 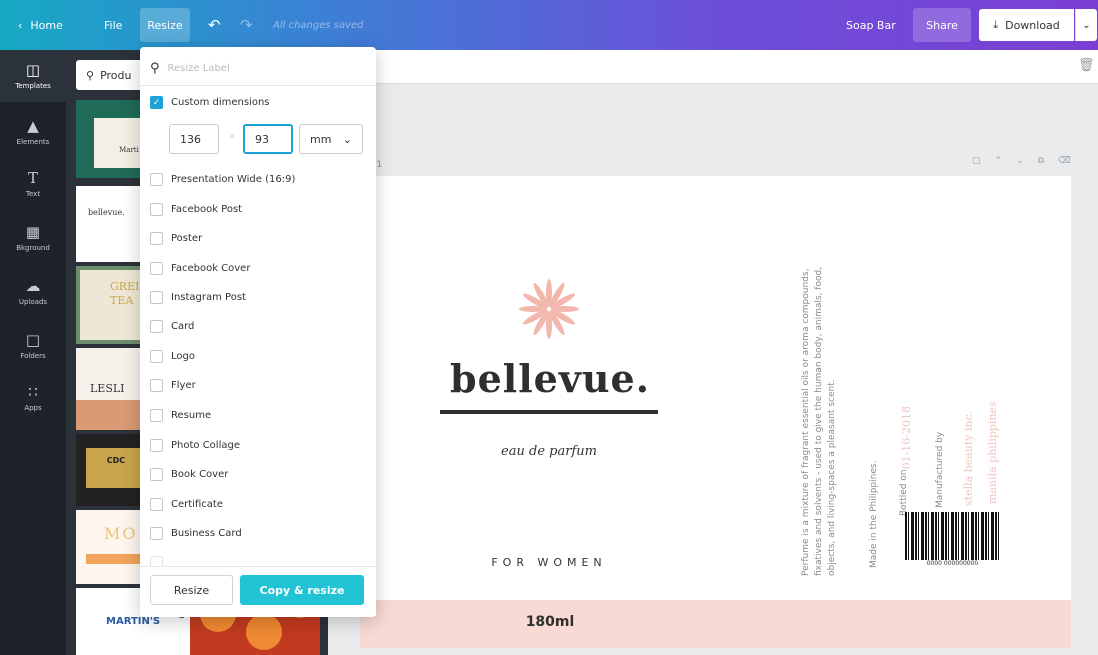 What do you see at coordinates (196, 533) in the screenshot?
I see `option-business-card: Business Card` at bounding box center [196, 533].